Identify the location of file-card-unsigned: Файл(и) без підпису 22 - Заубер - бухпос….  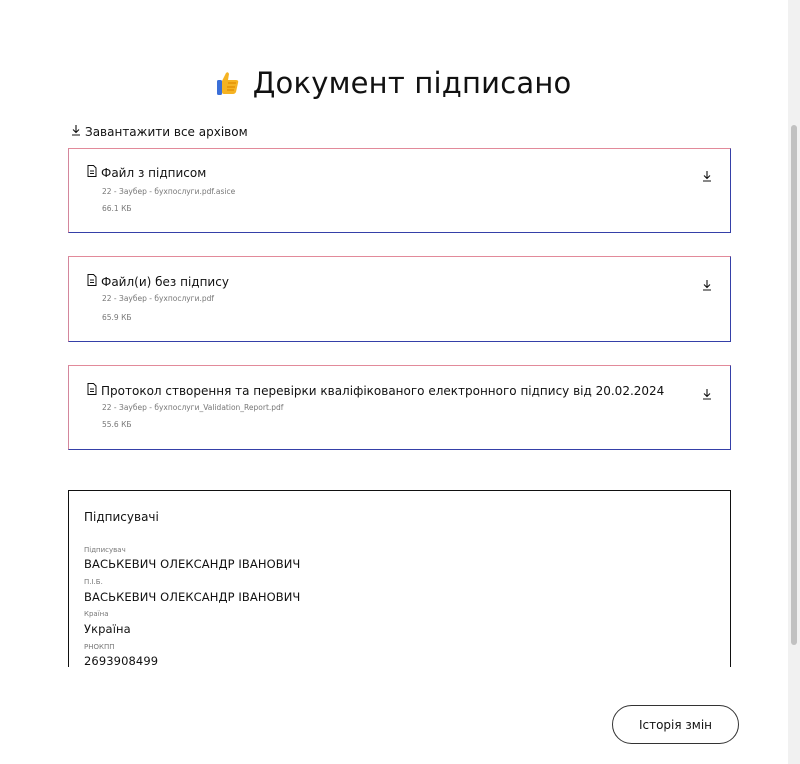
(399, 299).